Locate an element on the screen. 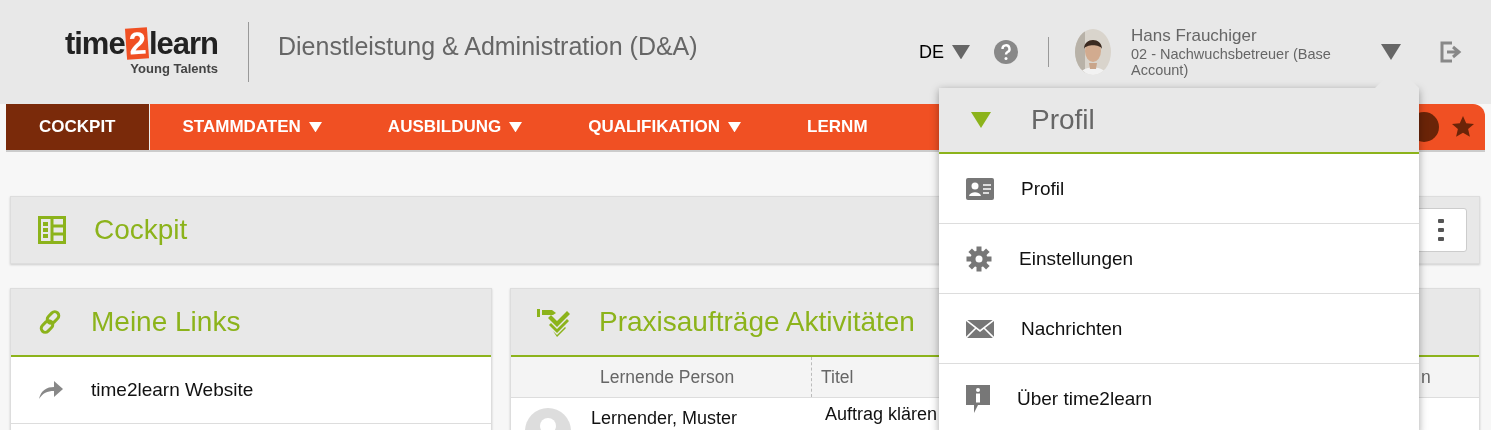  user-name: Hans Frauchiger is located at coordinates (1194, 36).